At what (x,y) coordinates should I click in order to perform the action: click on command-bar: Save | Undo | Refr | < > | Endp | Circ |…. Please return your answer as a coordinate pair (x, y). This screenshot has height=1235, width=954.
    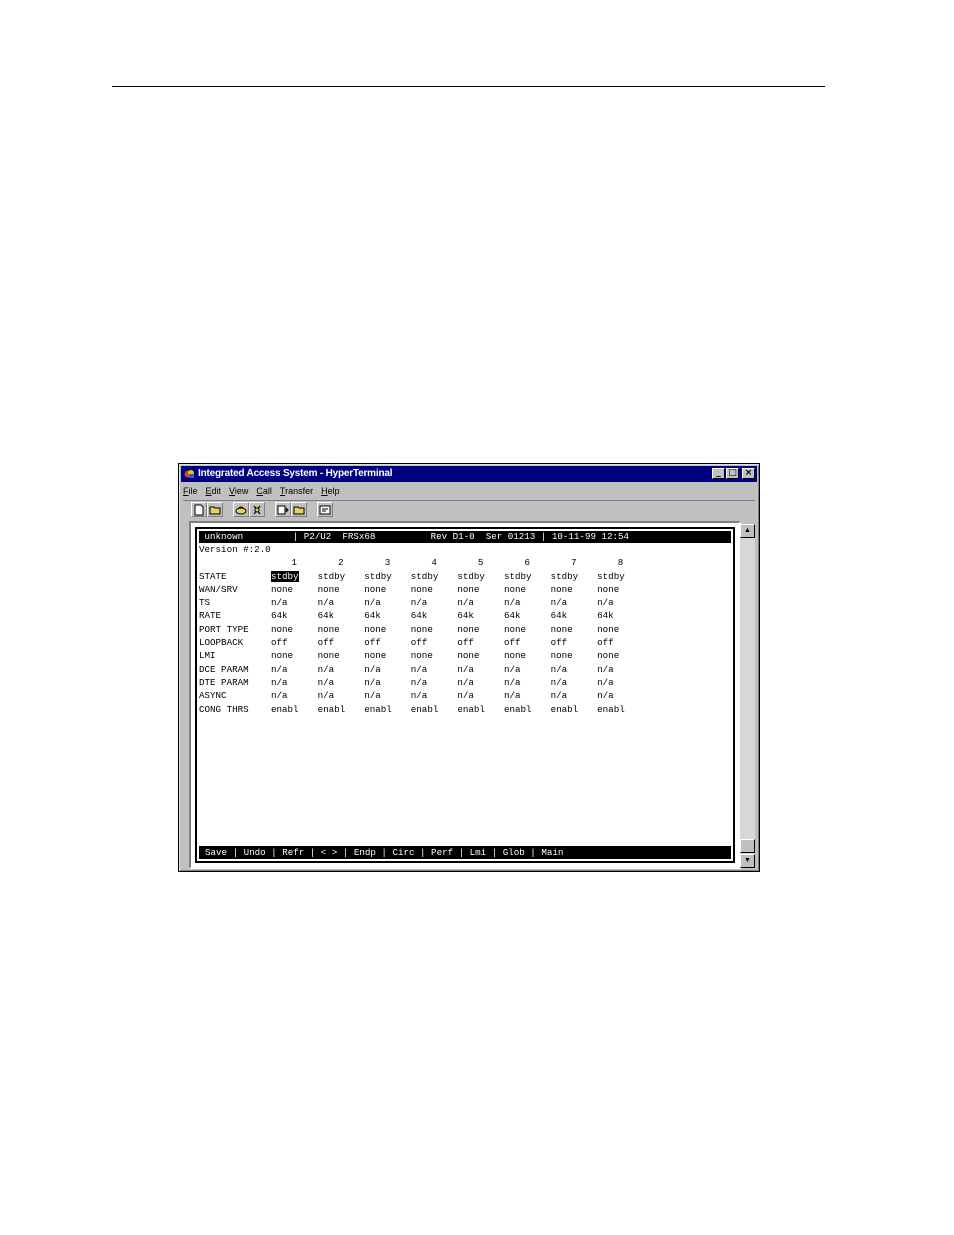
    Looking at the image, I should click on (465, 852).